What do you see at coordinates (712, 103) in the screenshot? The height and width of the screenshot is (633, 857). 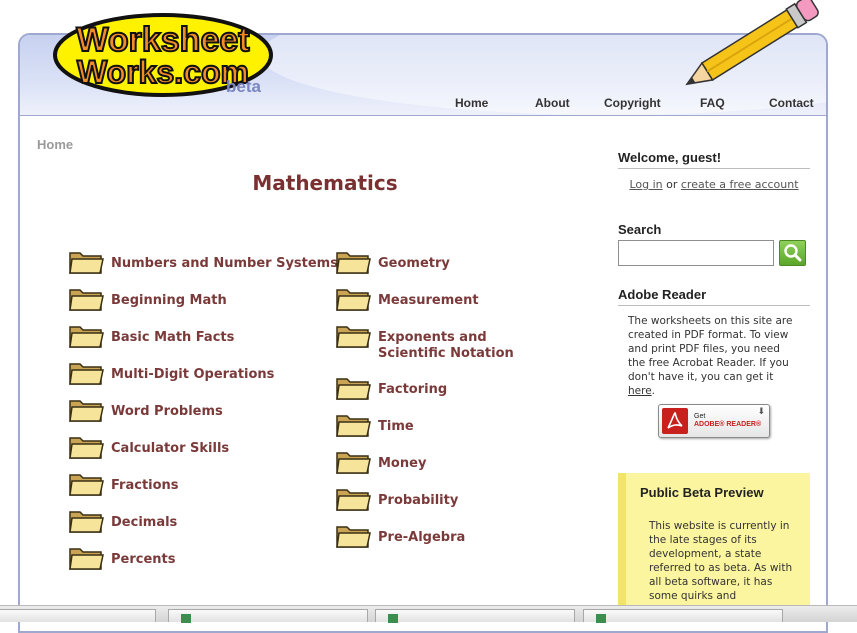 I see `nav-faq: FAQ` at bounding box center [712, 103].